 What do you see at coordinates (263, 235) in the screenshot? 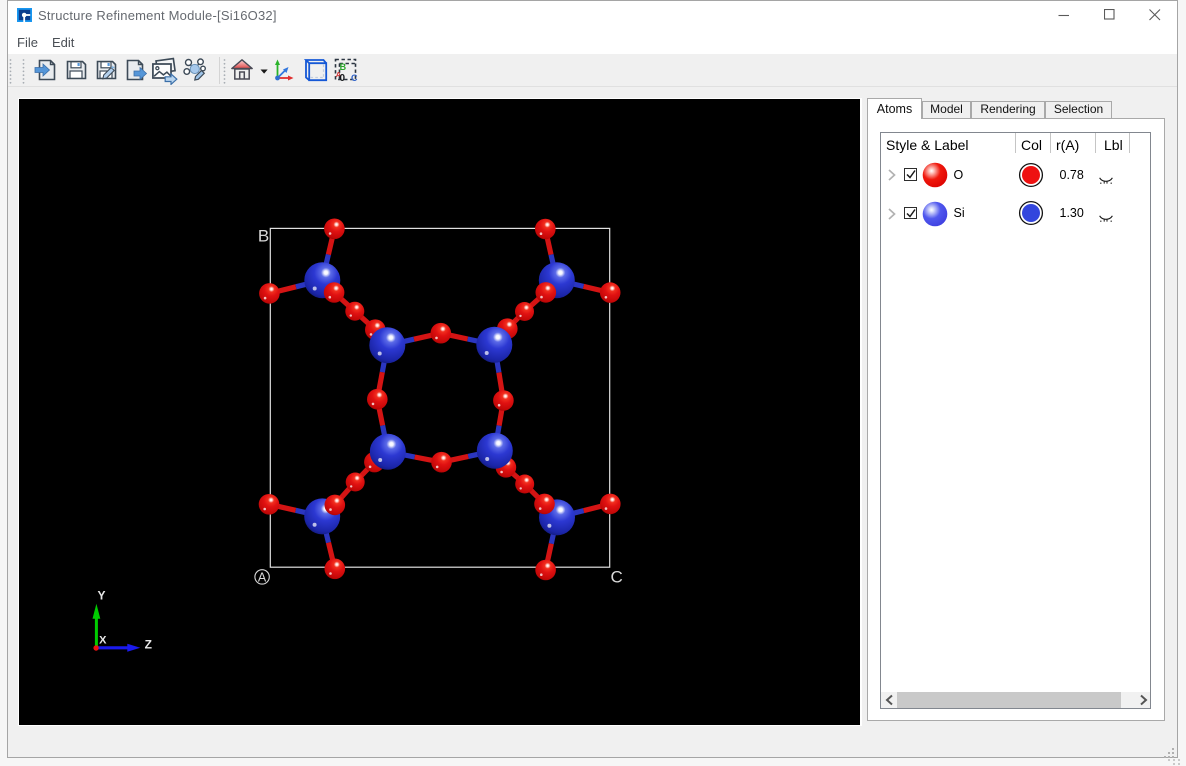
I see `svg-text: B` at bounding box center [263, 235].